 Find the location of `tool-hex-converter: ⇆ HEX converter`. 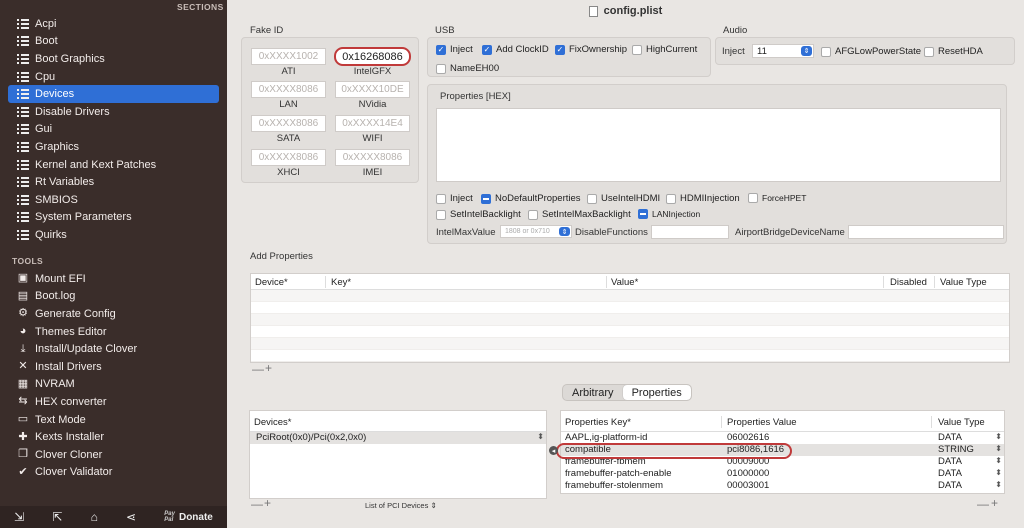

tool-hex-converter: ⇆ HEX converter is located at coordinates (113, 402).